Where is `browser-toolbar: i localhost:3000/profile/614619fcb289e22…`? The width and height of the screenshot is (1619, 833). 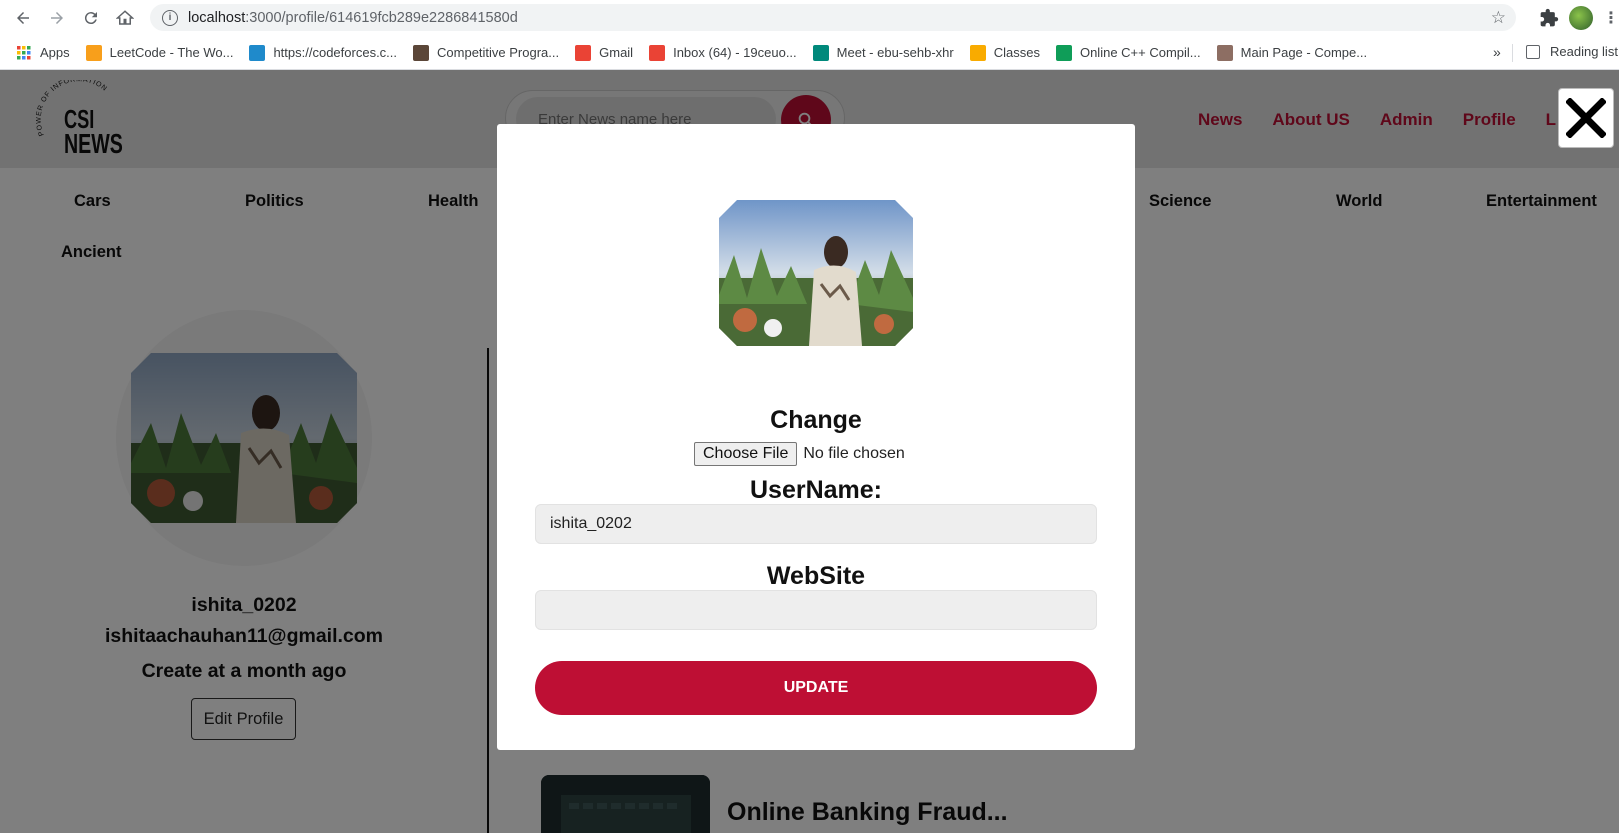 browser-toolbar: i localhost:3000/profile/614619fcb289e22… is located at coordinates (809, 18).